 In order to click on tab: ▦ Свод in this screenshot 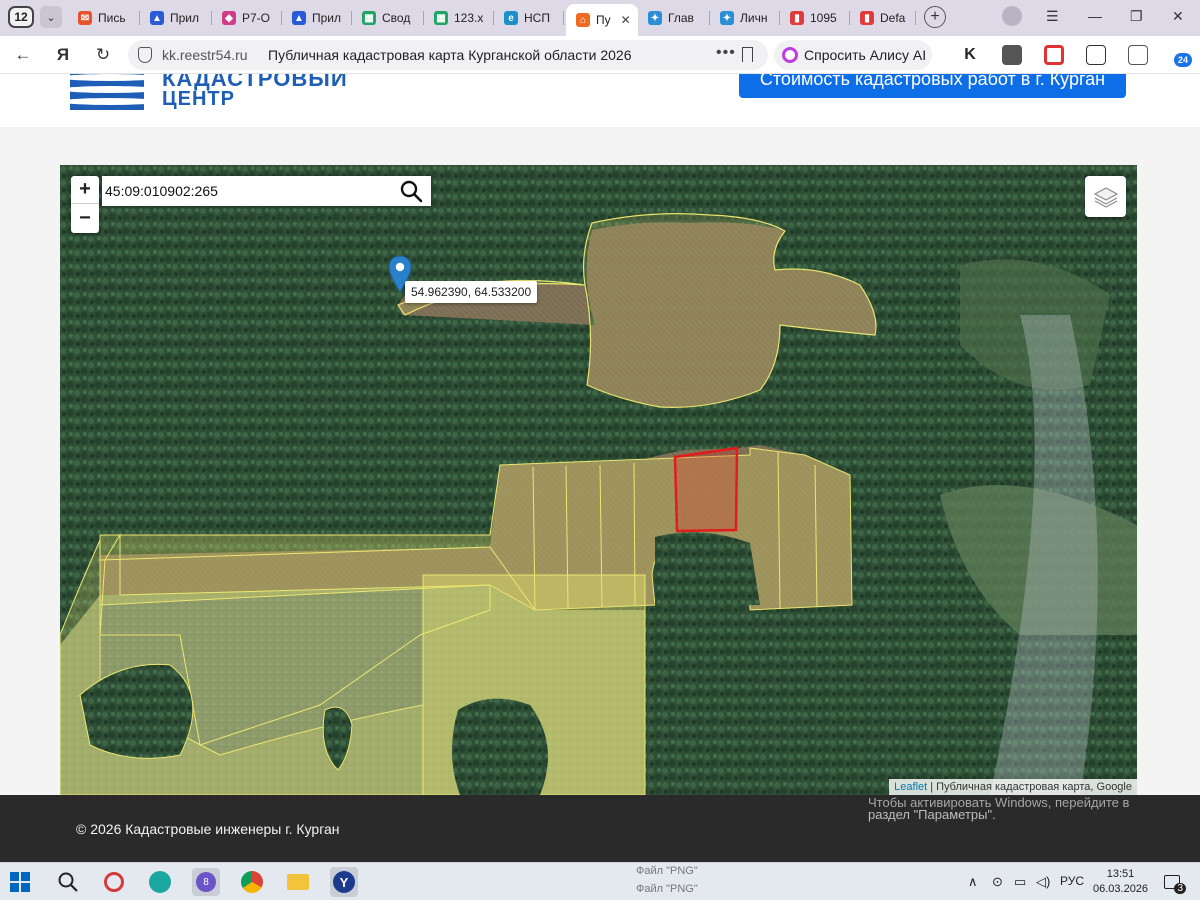, I will do `click(388, 18)`.